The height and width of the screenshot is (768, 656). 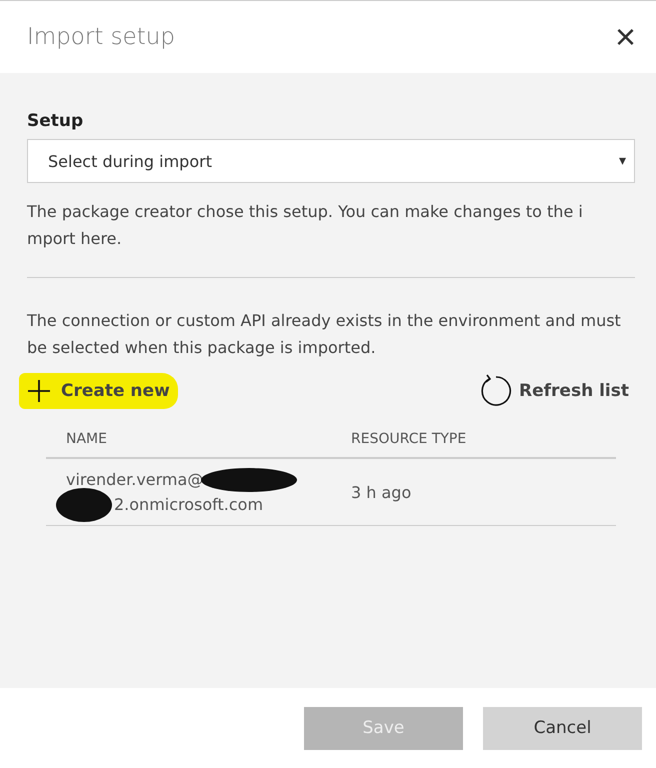 I want to click on cancel-button: Cancel, so click(x=562, y=728).